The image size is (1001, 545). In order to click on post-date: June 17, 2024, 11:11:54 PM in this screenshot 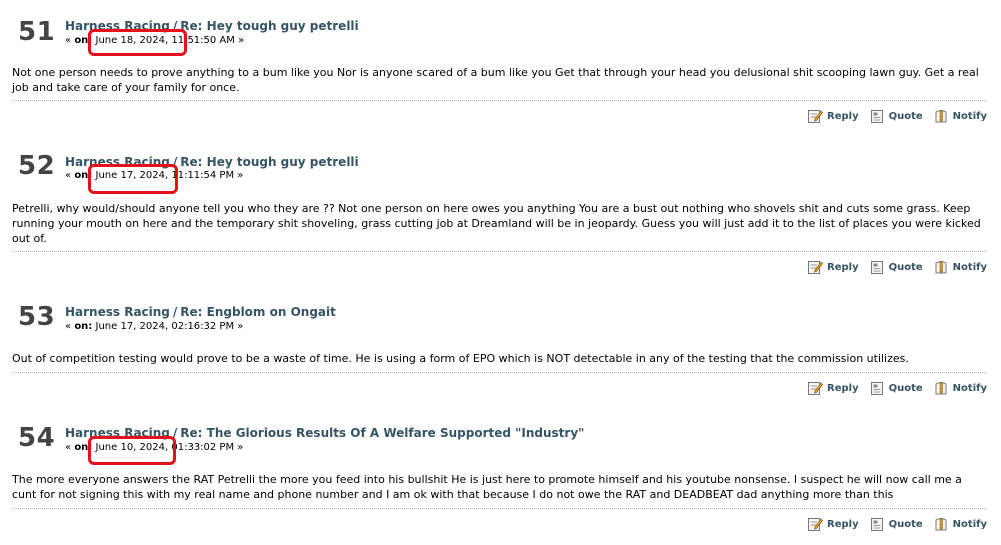, I will do `click(165, 175)`.